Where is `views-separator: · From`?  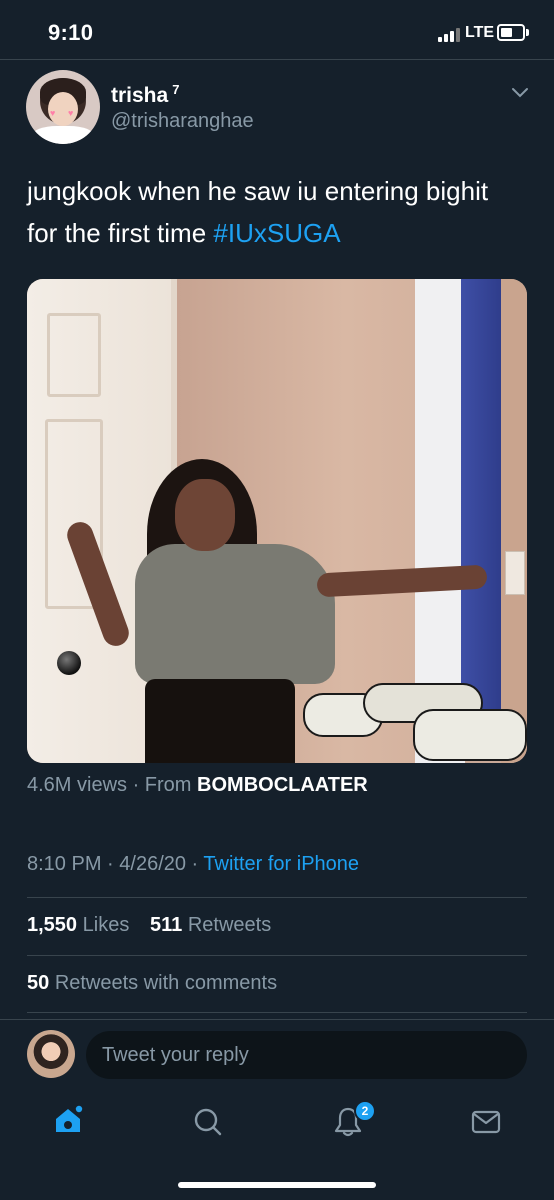 views-separator: · From is located at coordinates (162, 785).